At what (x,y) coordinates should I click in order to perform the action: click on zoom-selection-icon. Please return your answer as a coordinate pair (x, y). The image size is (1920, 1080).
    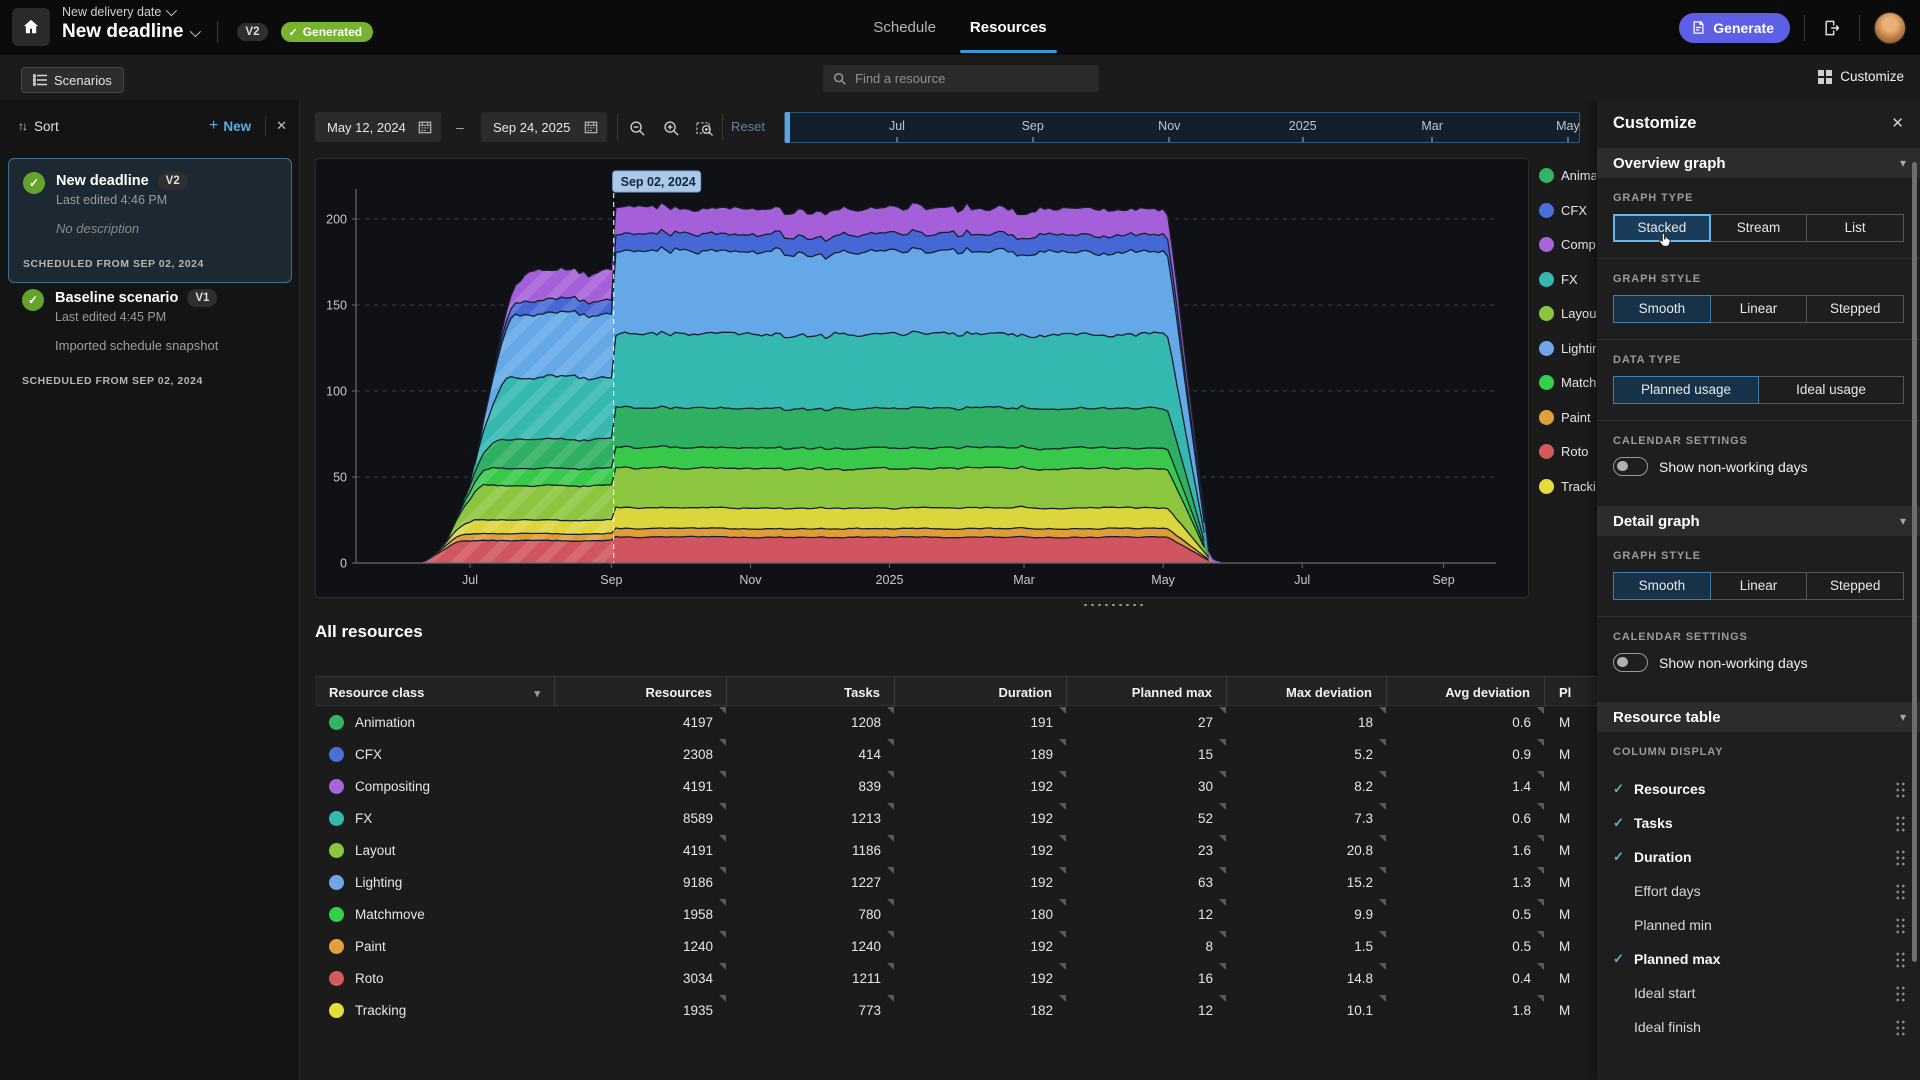
    Looking at the image, I should click on (705, 128).